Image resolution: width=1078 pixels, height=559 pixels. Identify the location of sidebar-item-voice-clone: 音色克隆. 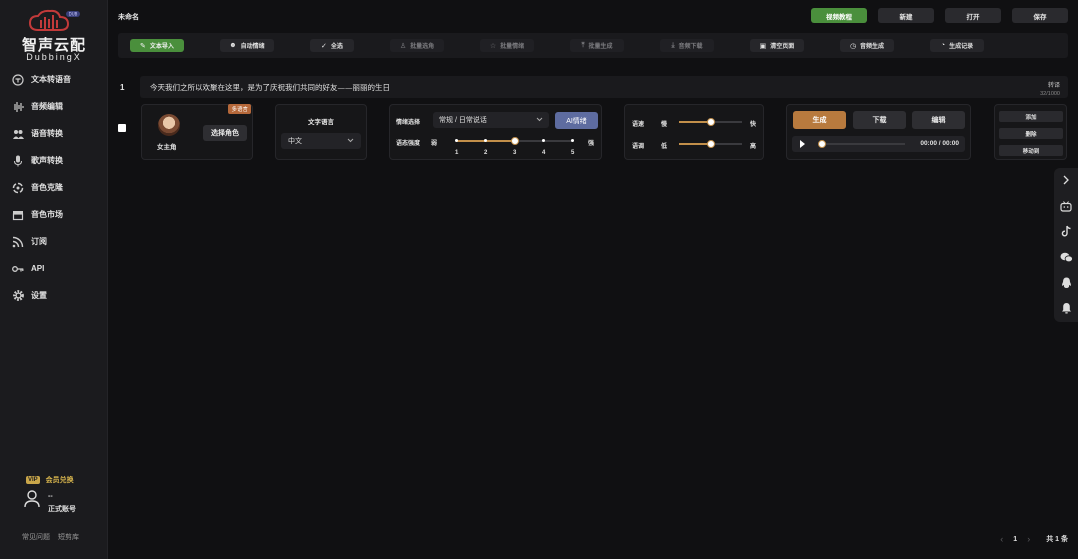
(54, 187).